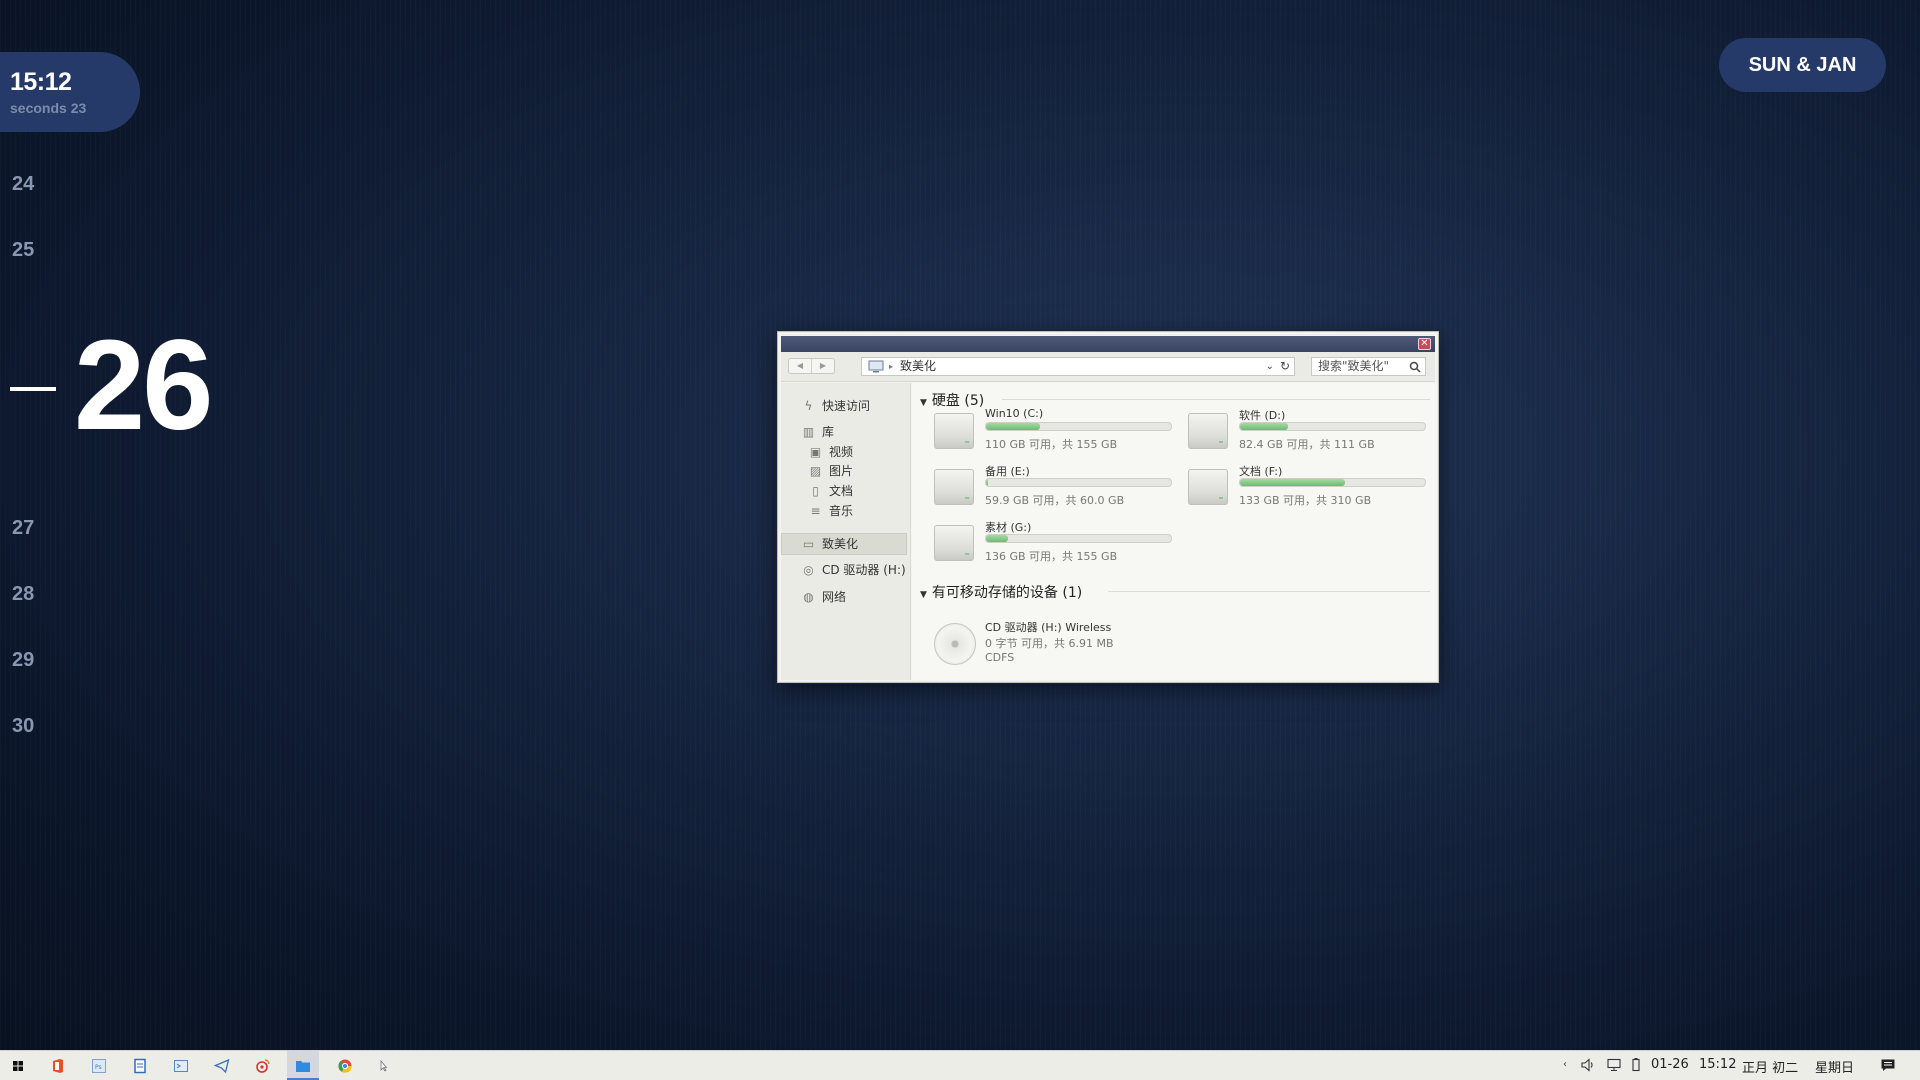 The width and height of the screenshot is (1920, 1080). I want to click on cd-disc-icon, so click(955, 644).